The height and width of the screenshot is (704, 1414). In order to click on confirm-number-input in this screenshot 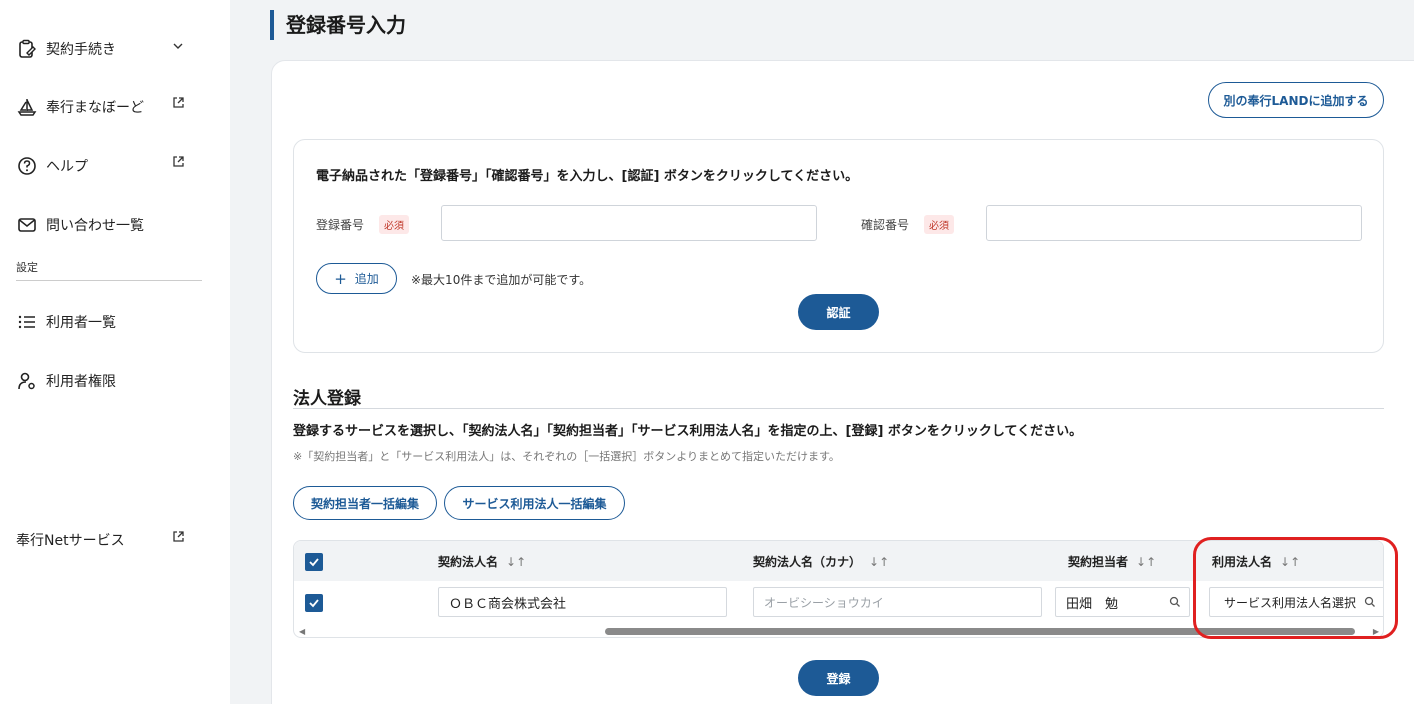, I will do `click(1174, 223)`.